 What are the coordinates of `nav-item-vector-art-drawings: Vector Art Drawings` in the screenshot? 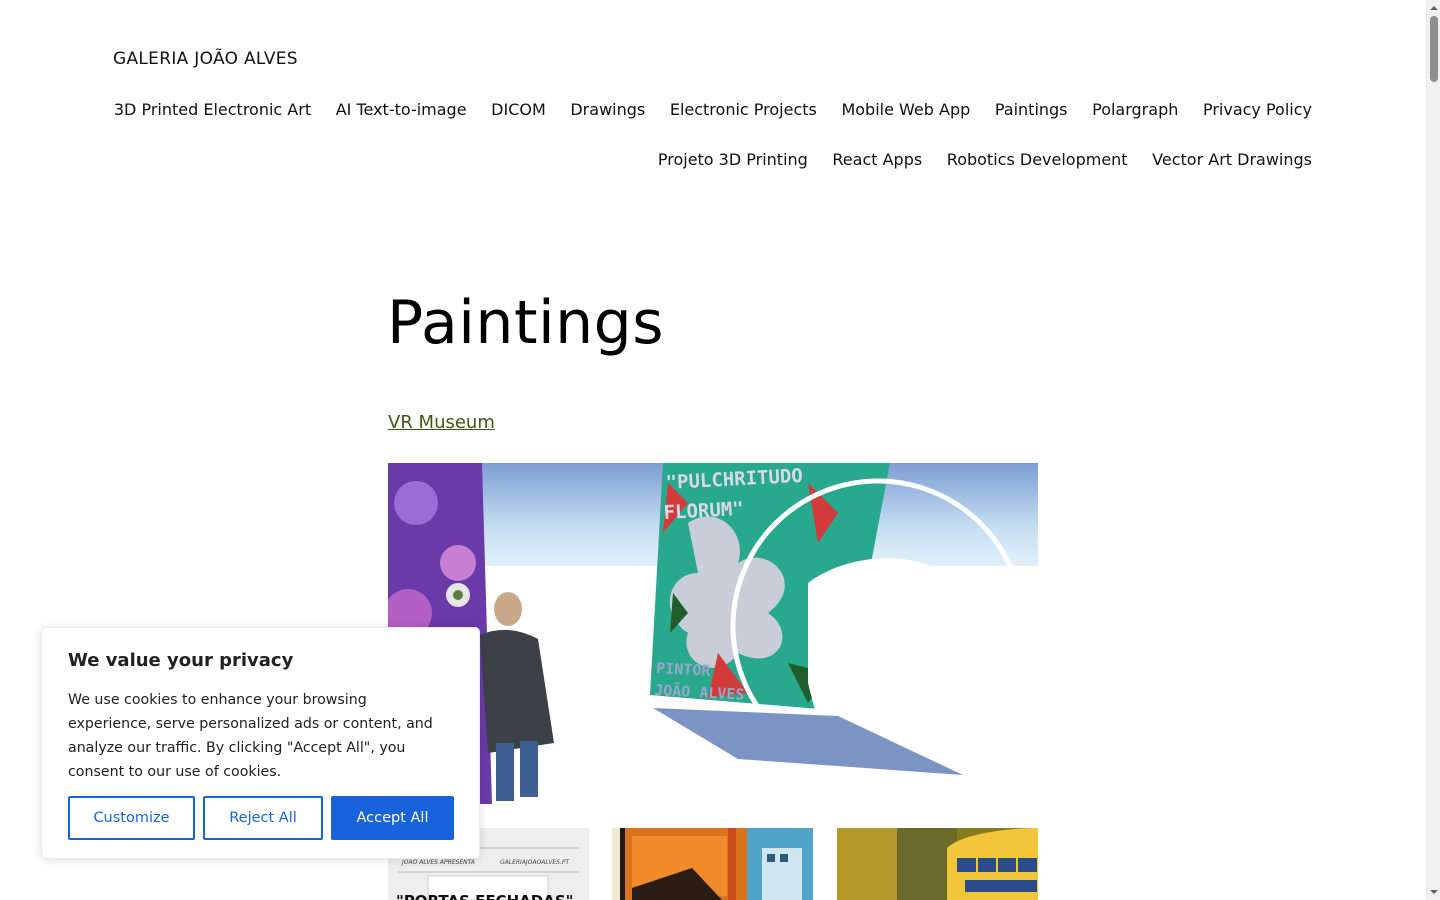 It's located at (1232, 159).